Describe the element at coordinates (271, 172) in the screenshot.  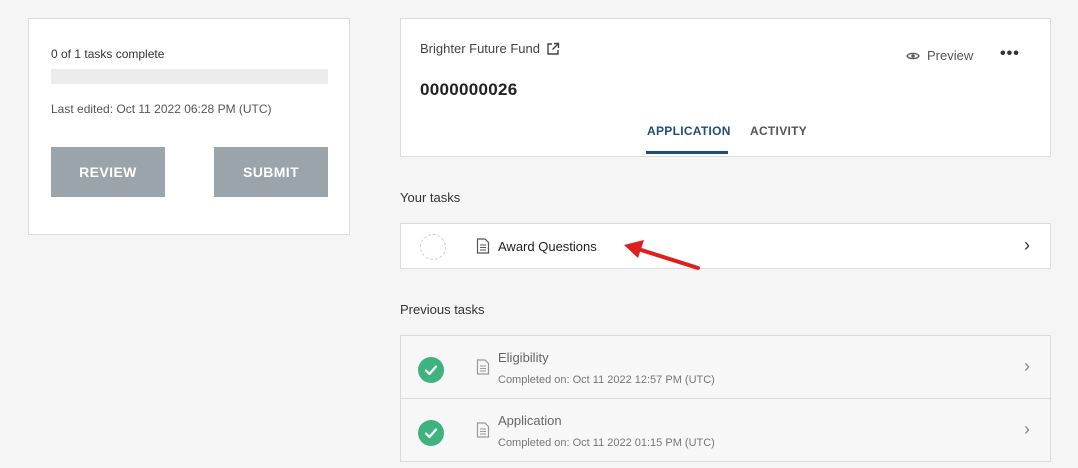
I see `submit-button: SUBMIT` at that location.